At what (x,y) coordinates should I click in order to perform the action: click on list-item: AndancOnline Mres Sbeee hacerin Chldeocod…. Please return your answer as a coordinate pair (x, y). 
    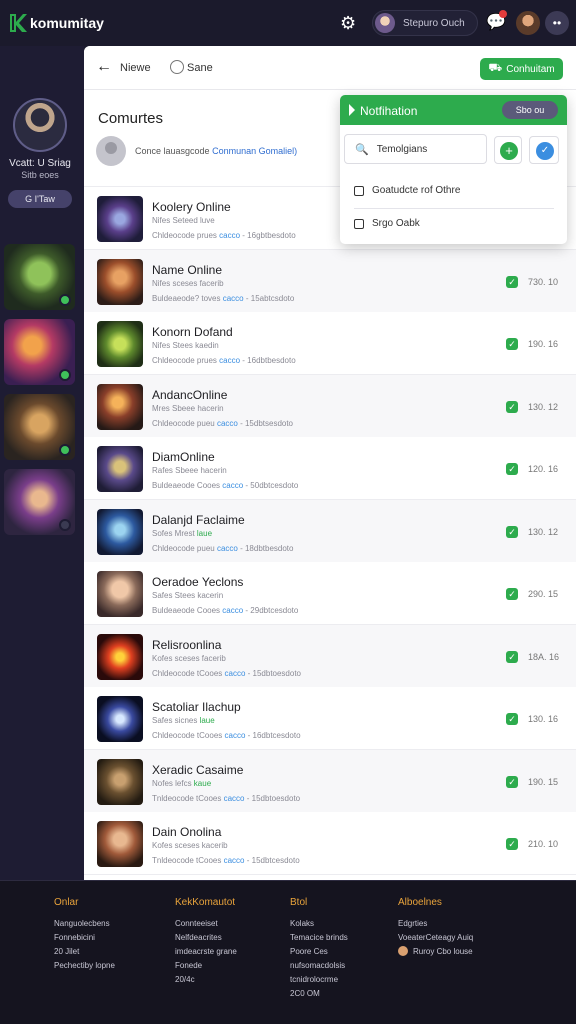
    Looking at the image, I should click on (330, 406).